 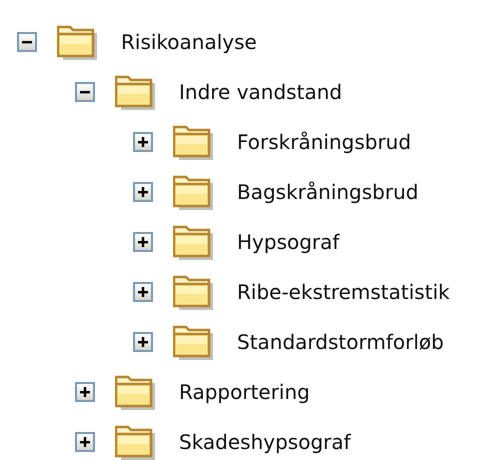 I want to click on tree-item-label: Indre vandstand, so click(x=260, y=92).